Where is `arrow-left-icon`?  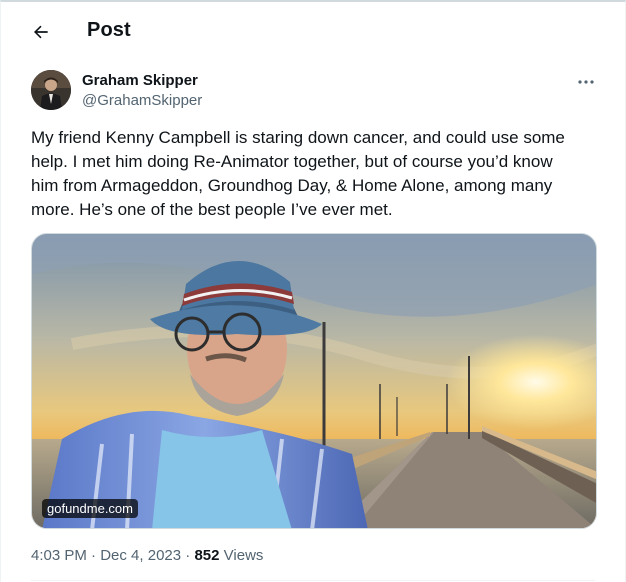 arrow-left-icon is located at coordinates (41, 32).